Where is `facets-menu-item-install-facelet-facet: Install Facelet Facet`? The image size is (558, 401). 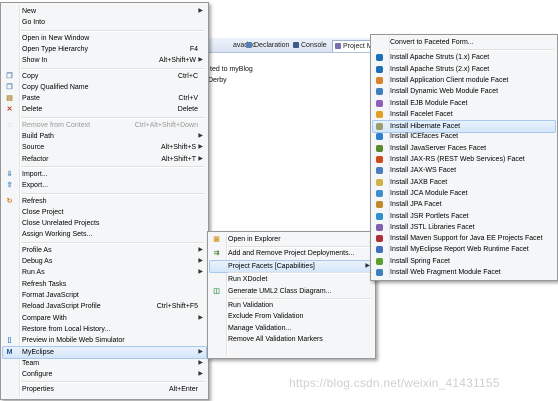
facets-menu-item-install-facelet-facet: Install Facelet Facet is located at coordinates (464, 114).